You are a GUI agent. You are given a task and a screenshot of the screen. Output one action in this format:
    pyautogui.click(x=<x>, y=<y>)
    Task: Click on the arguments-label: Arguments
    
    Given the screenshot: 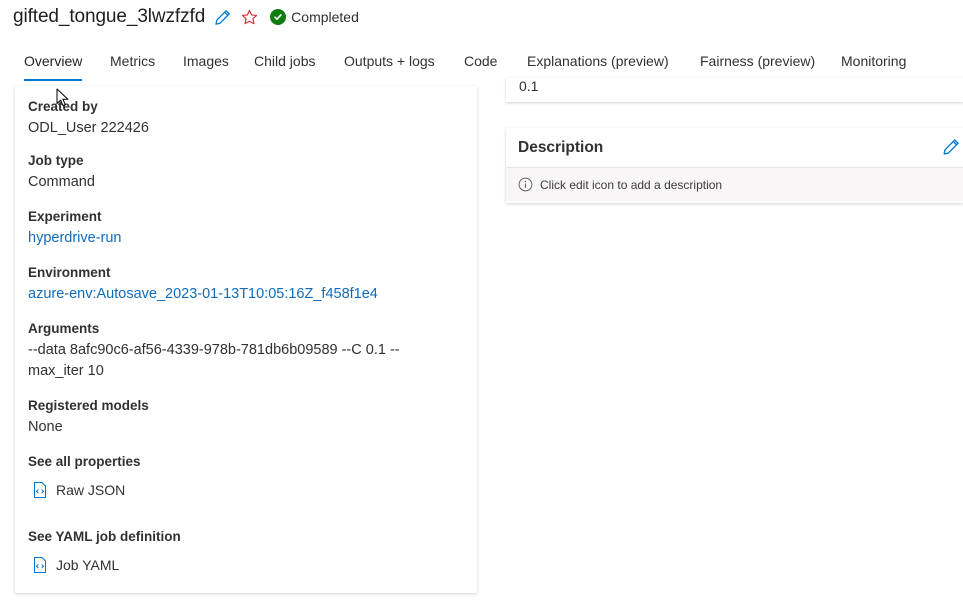 What is the action you would take?
    pyautogui.click(x=64, y=328)
    